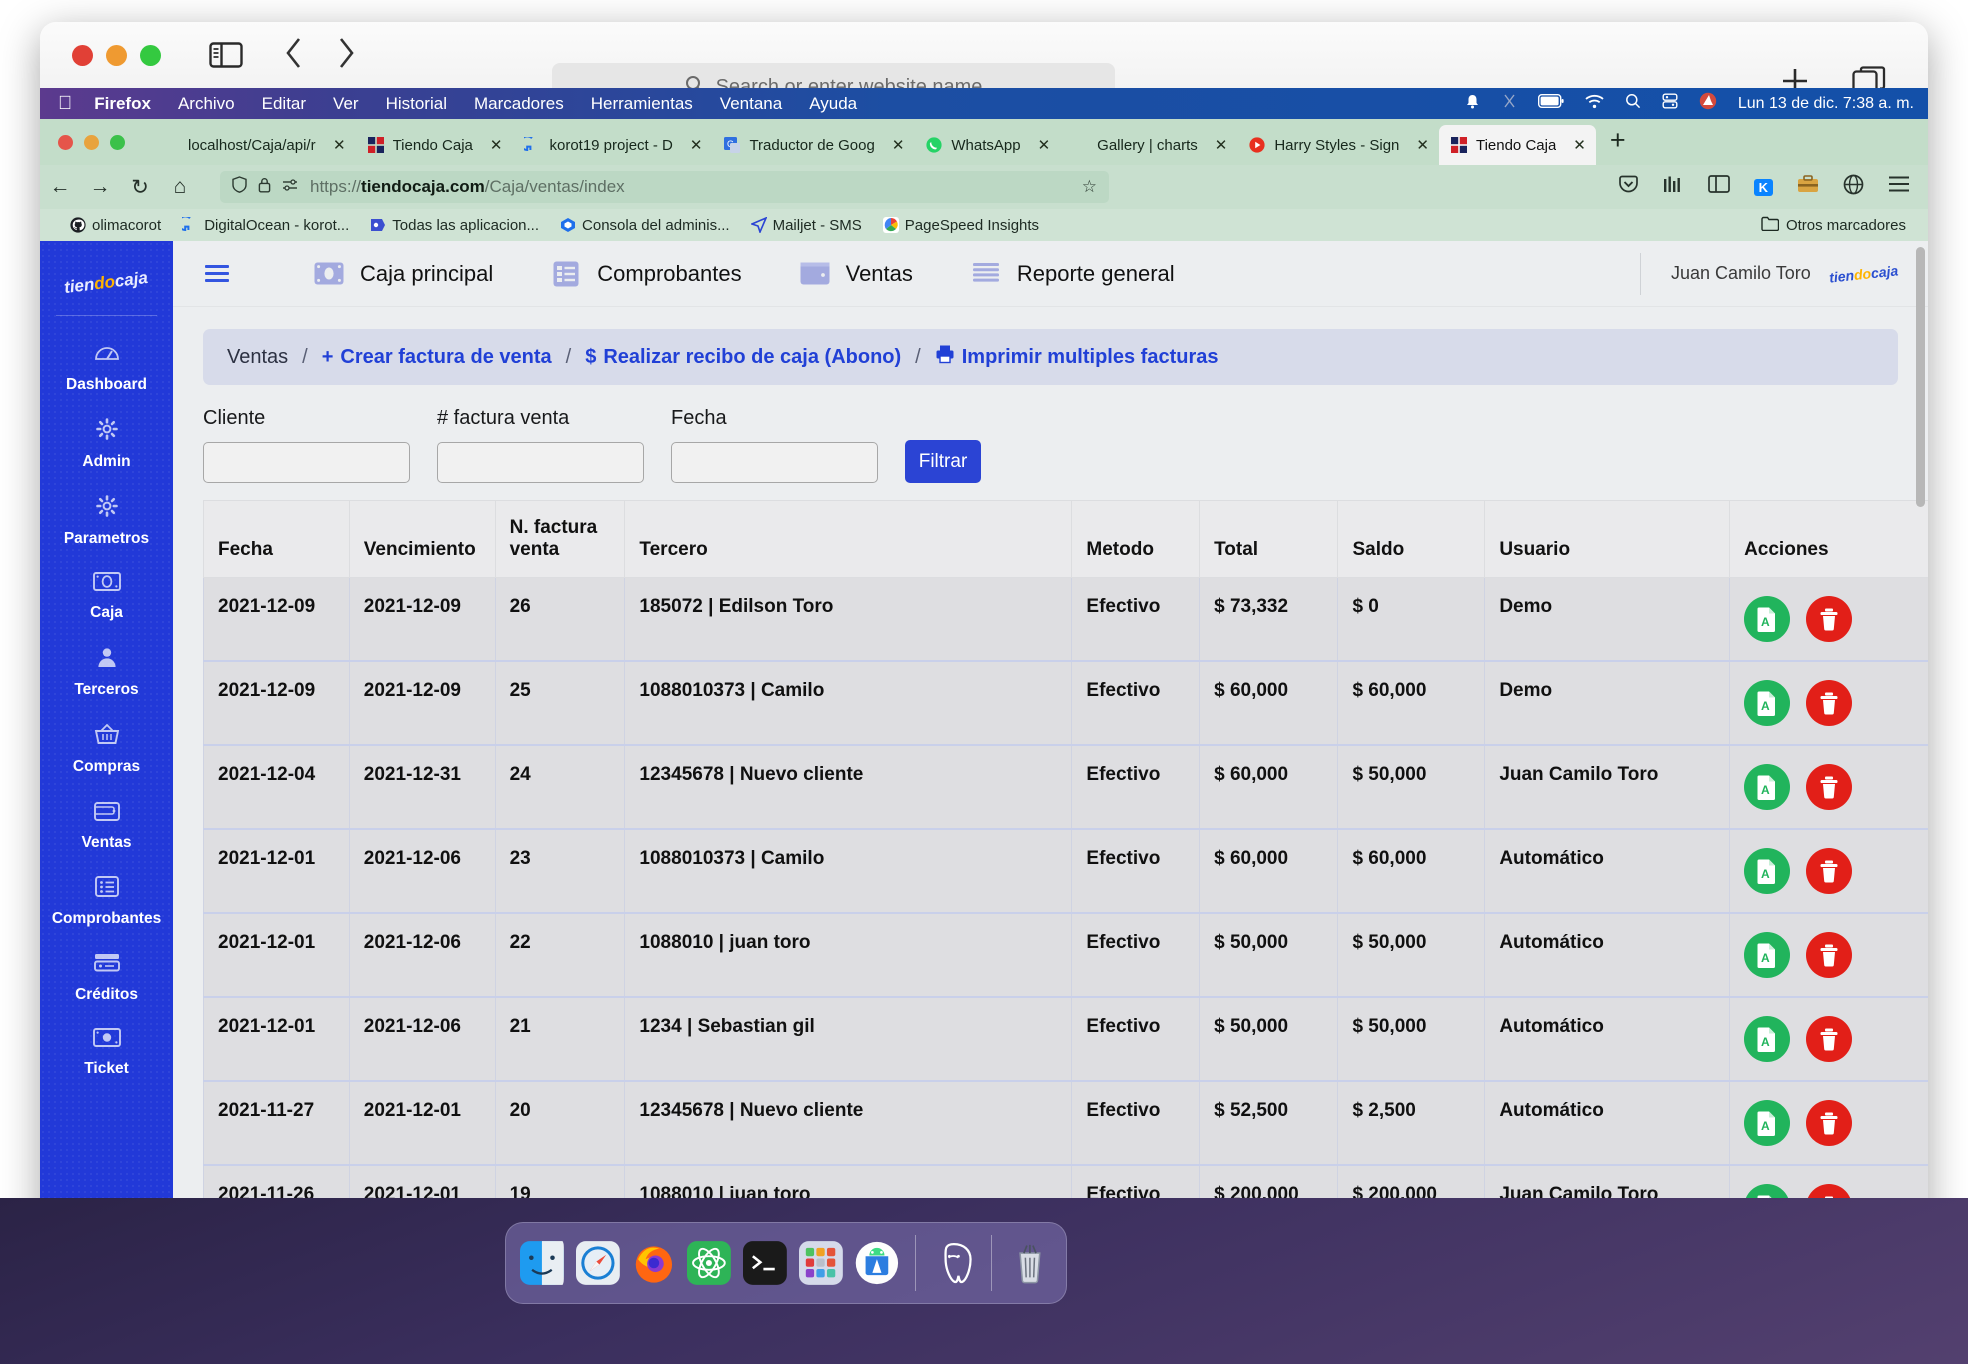  I want to click on new-tab-button: +, so click(1618, 142).